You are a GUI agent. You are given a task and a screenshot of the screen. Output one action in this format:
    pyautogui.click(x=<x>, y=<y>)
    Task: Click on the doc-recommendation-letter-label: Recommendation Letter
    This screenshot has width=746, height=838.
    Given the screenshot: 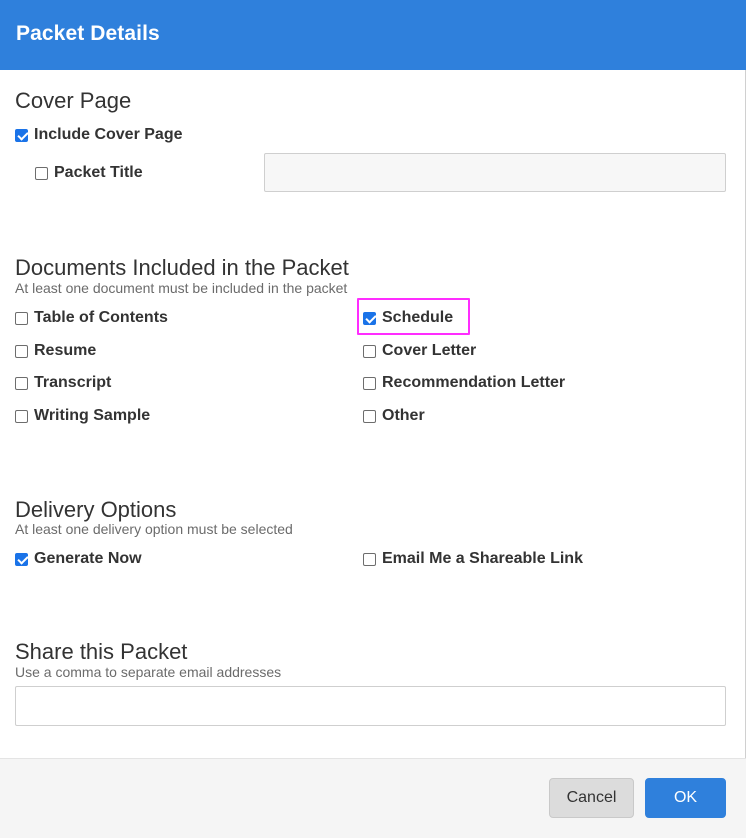 What is the action you would take?
    pyautogui.click(x=474, y=382)
    